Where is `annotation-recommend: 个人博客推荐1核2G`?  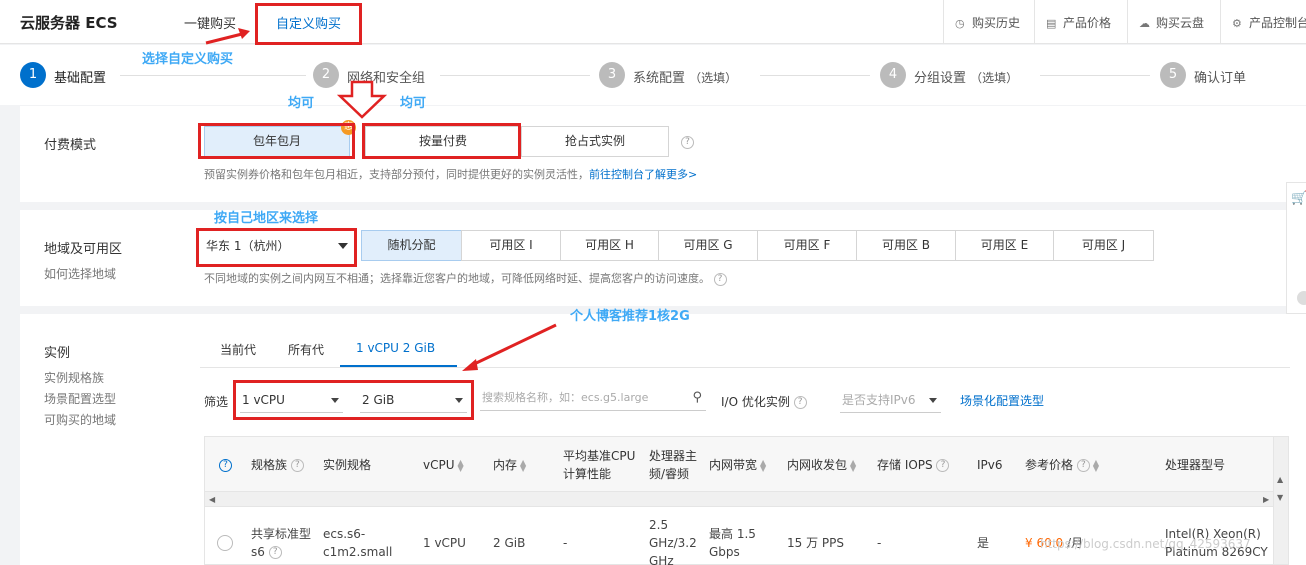
annotation-recommend: 个人博客推荐1核2G is located at coordinates (630, 316).